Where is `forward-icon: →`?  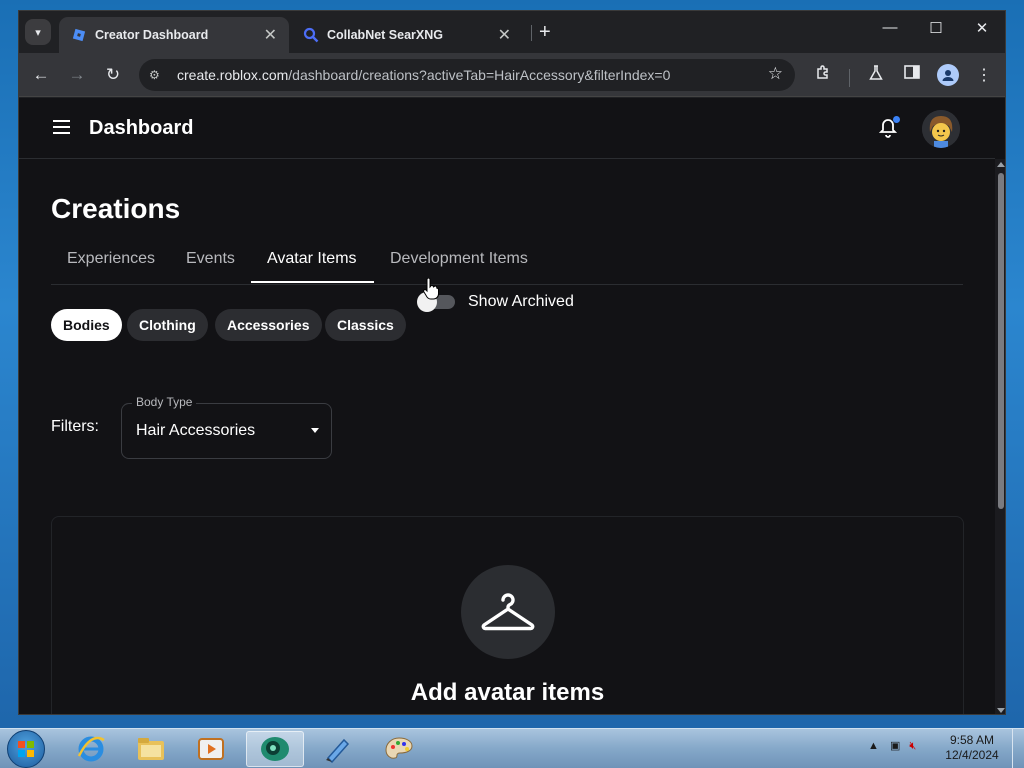 forward-icon: → is located at coordinates (77, 75).